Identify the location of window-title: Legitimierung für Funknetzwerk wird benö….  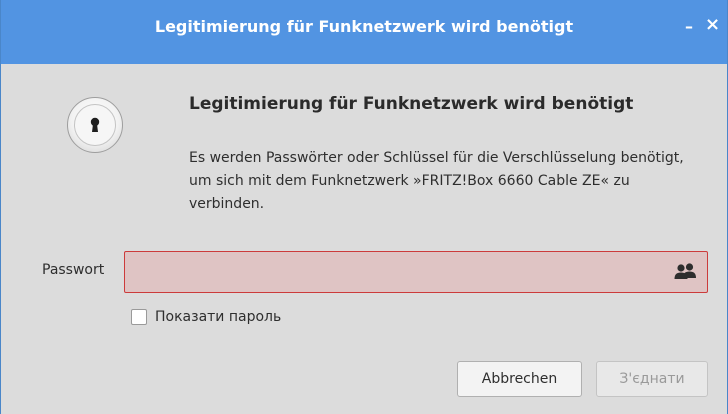
(364, 26).